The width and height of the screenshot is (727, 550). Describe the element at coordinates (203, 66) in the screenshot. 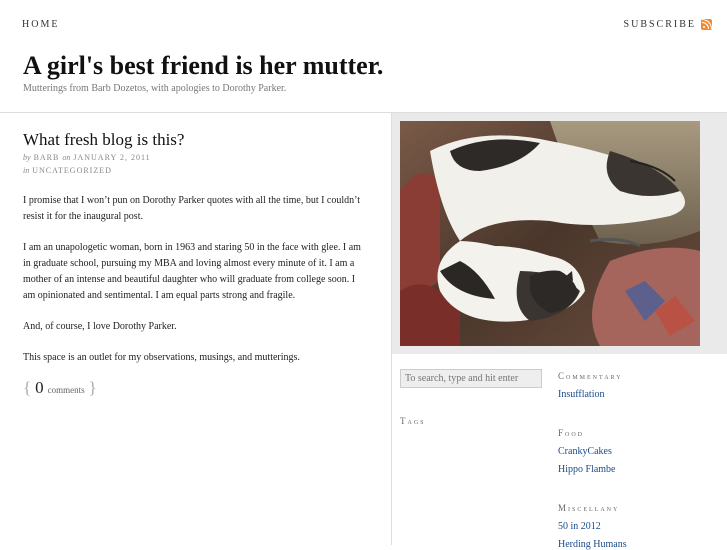

I see `site-title: A girl's best friend is her mutter.` at that location.